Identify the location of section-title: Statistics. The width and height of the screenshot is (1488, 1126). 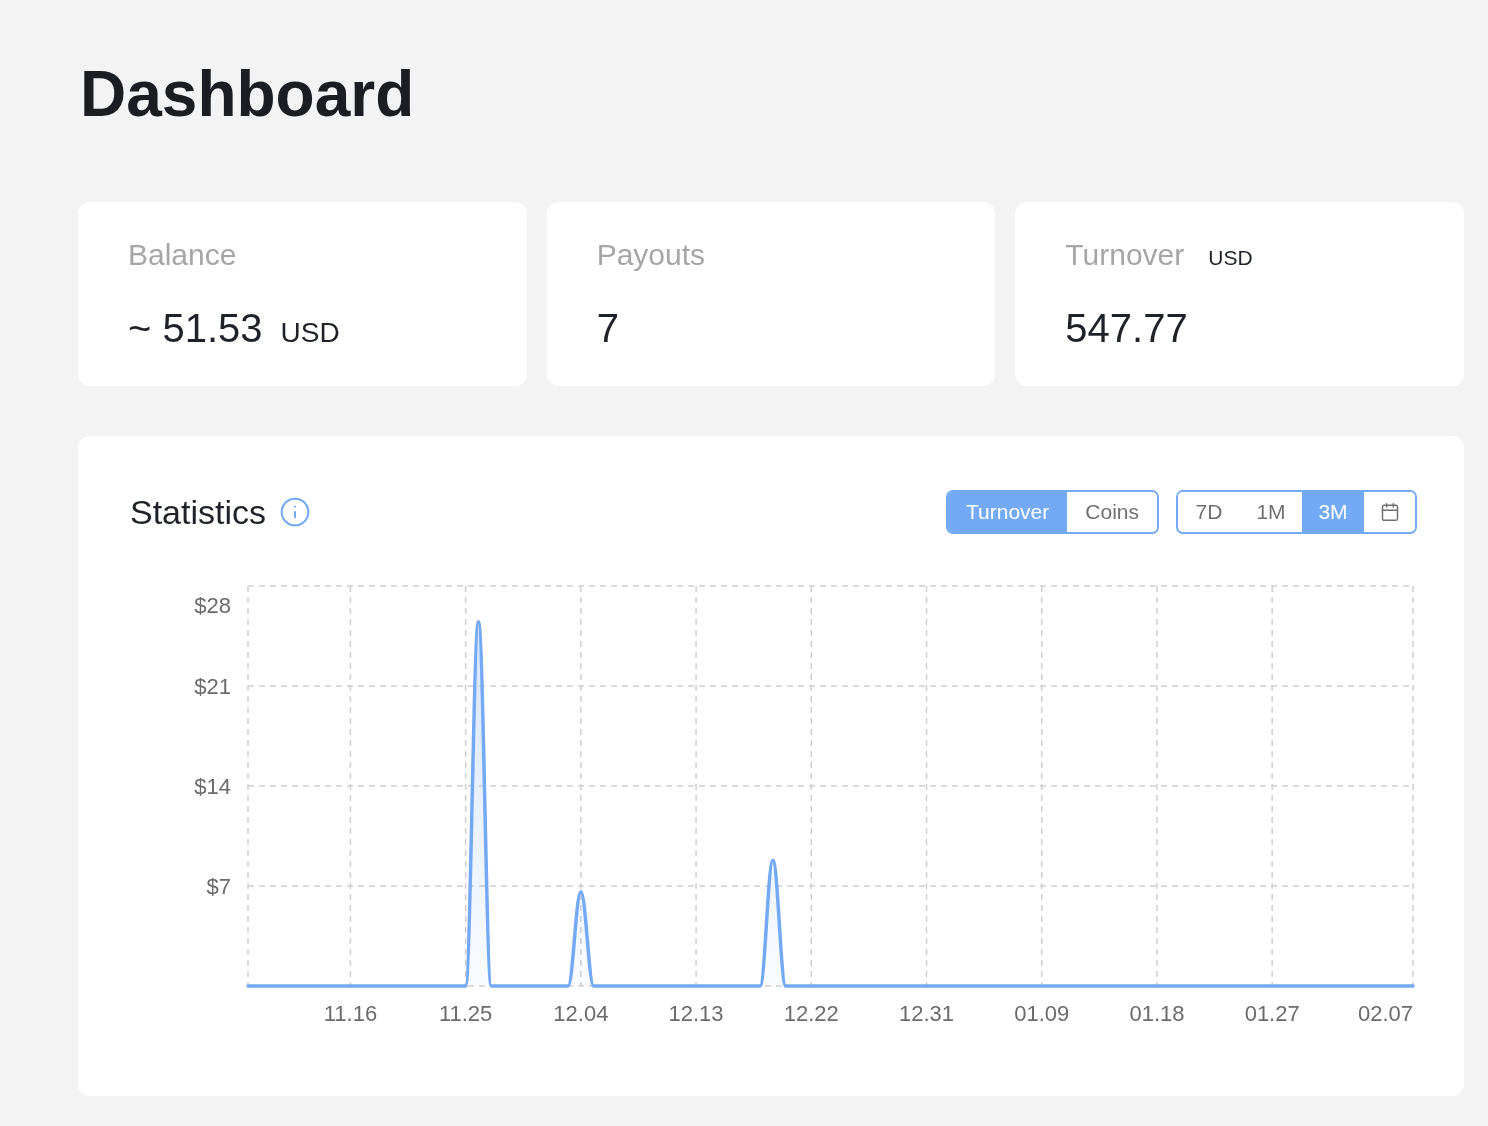
(198, 512).